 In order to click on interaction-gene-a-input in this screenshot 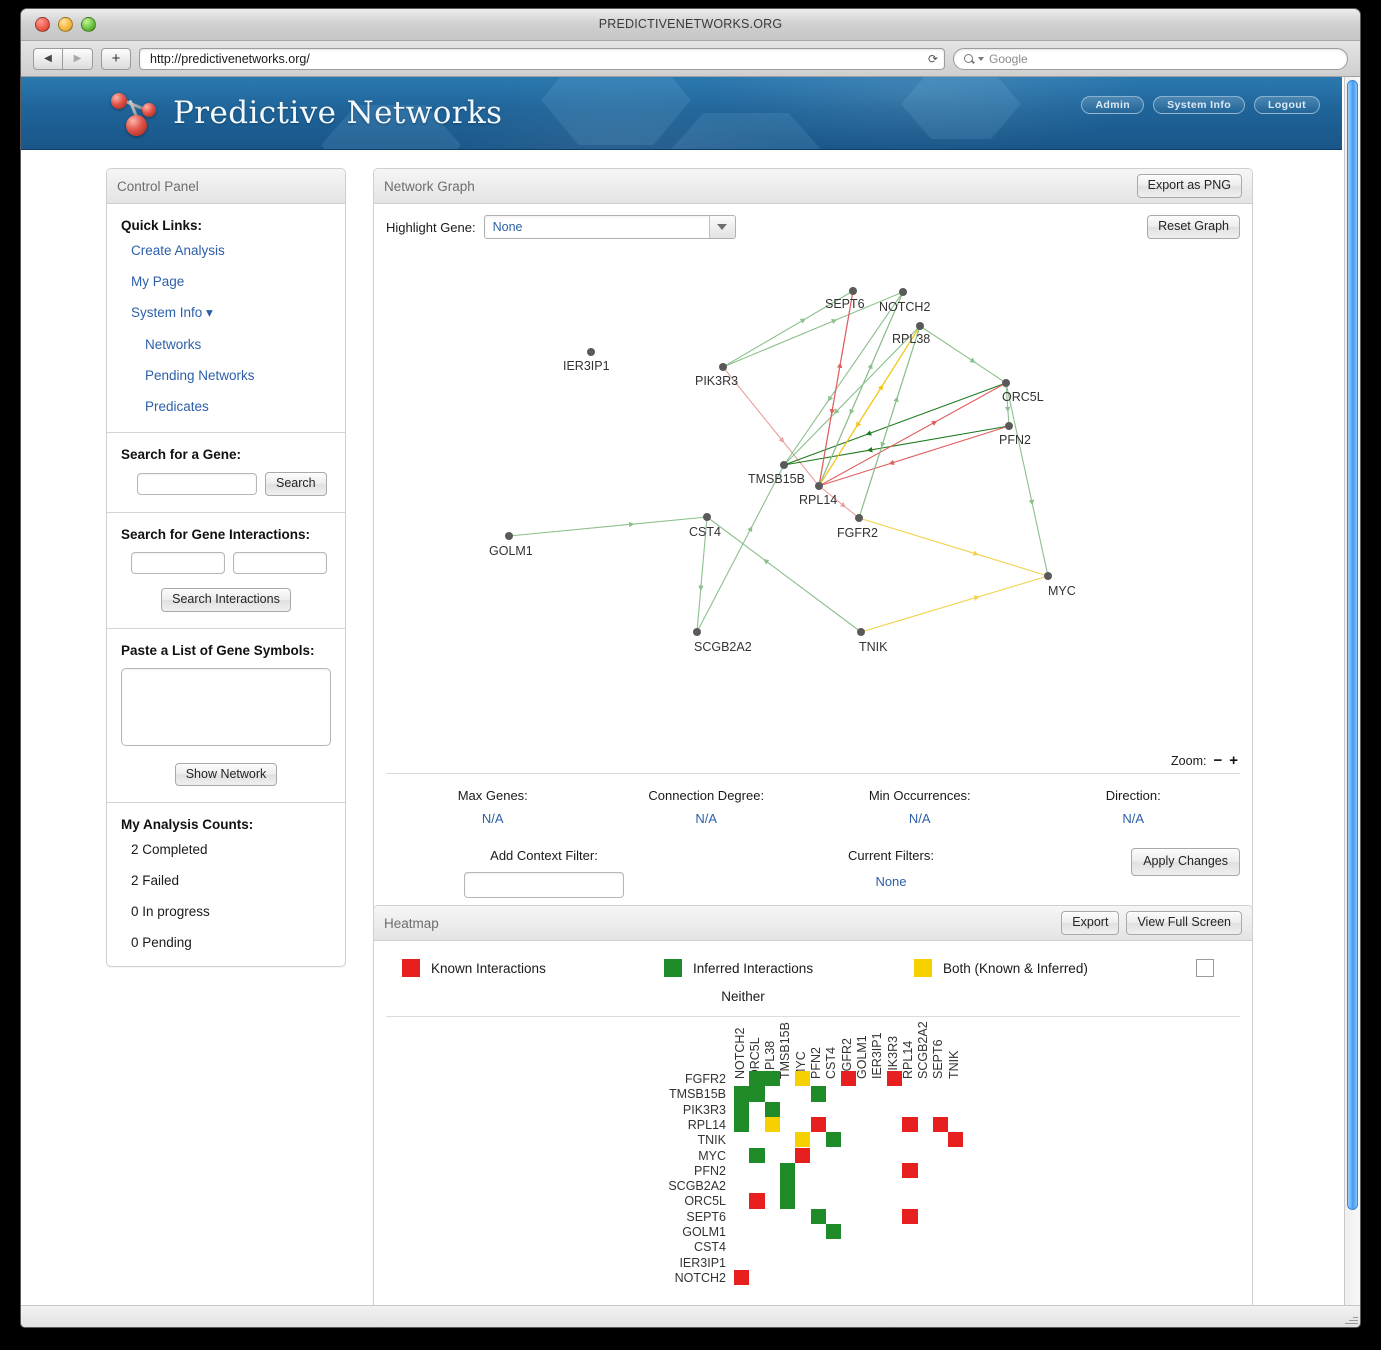, I will do `click(178, 562)`.